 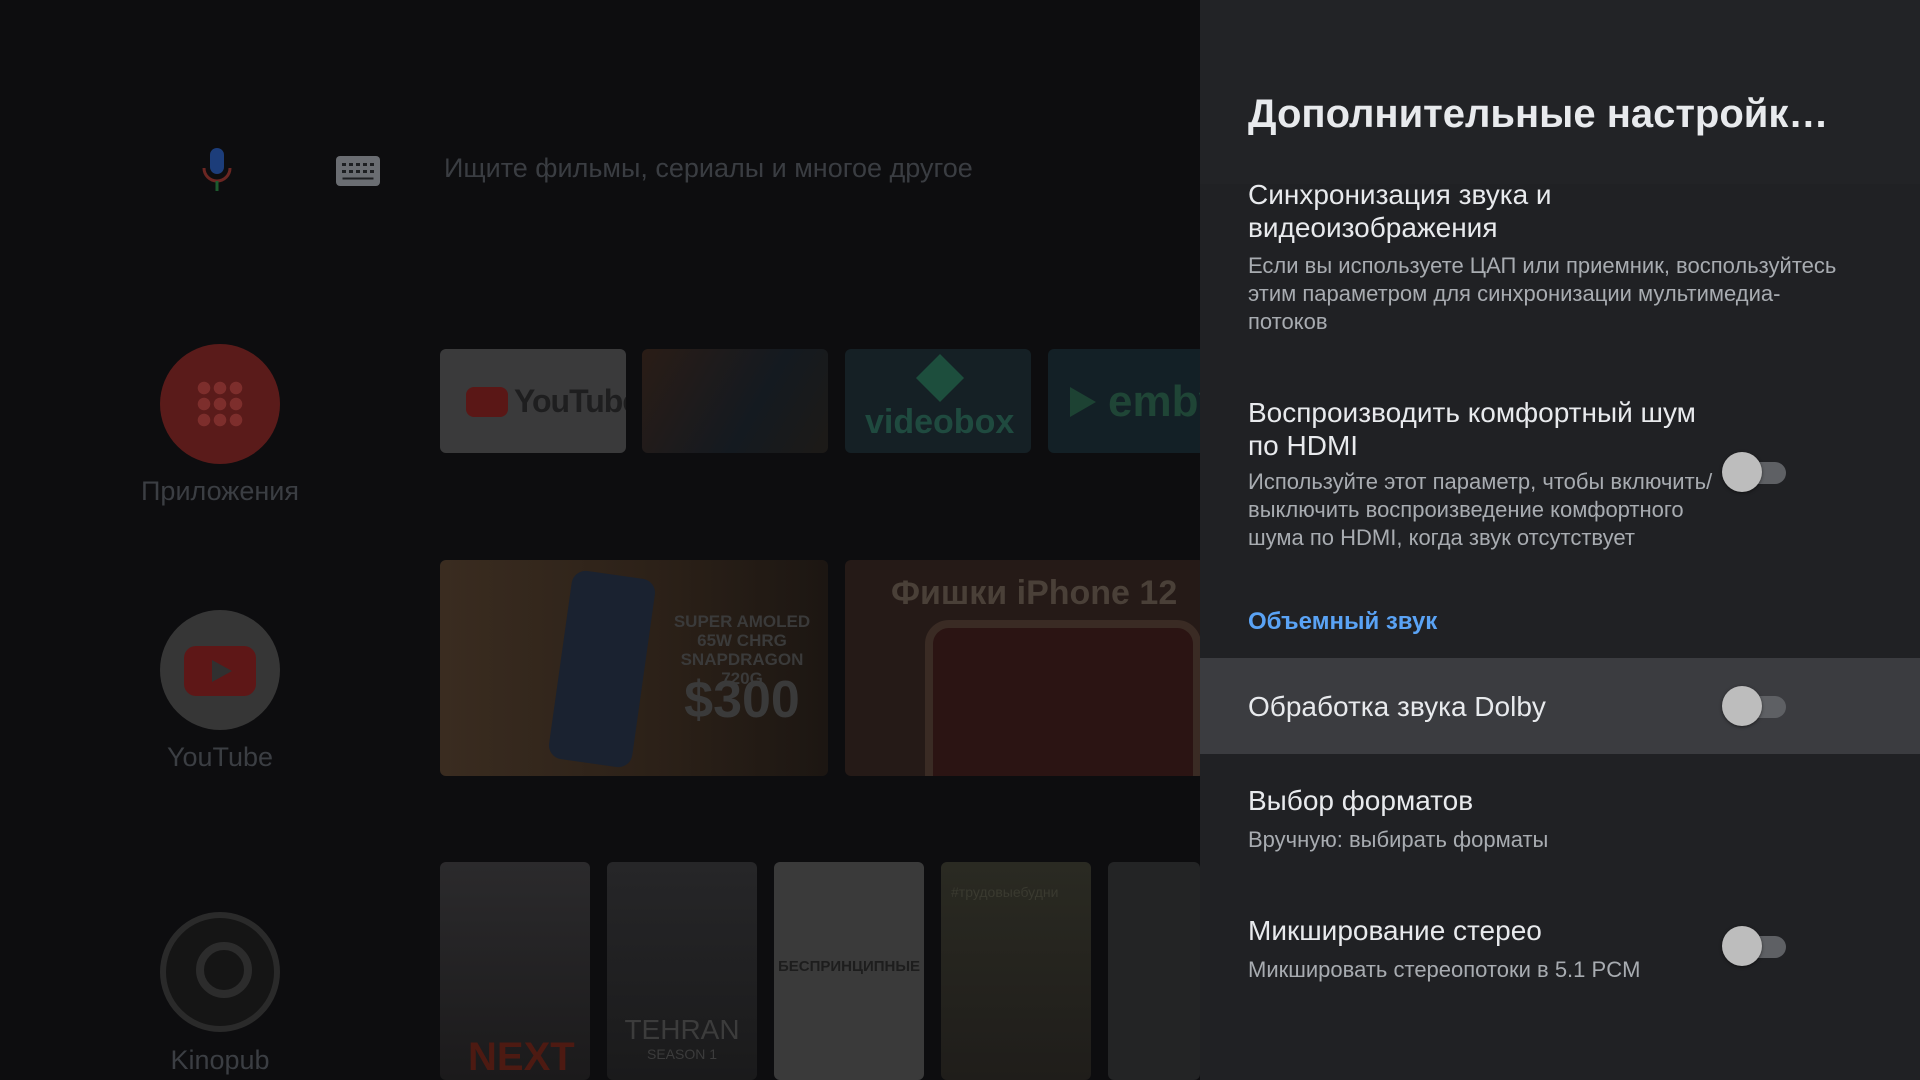 I want to click on youtube-row-label: YouTube, so click(x=220, y=757).